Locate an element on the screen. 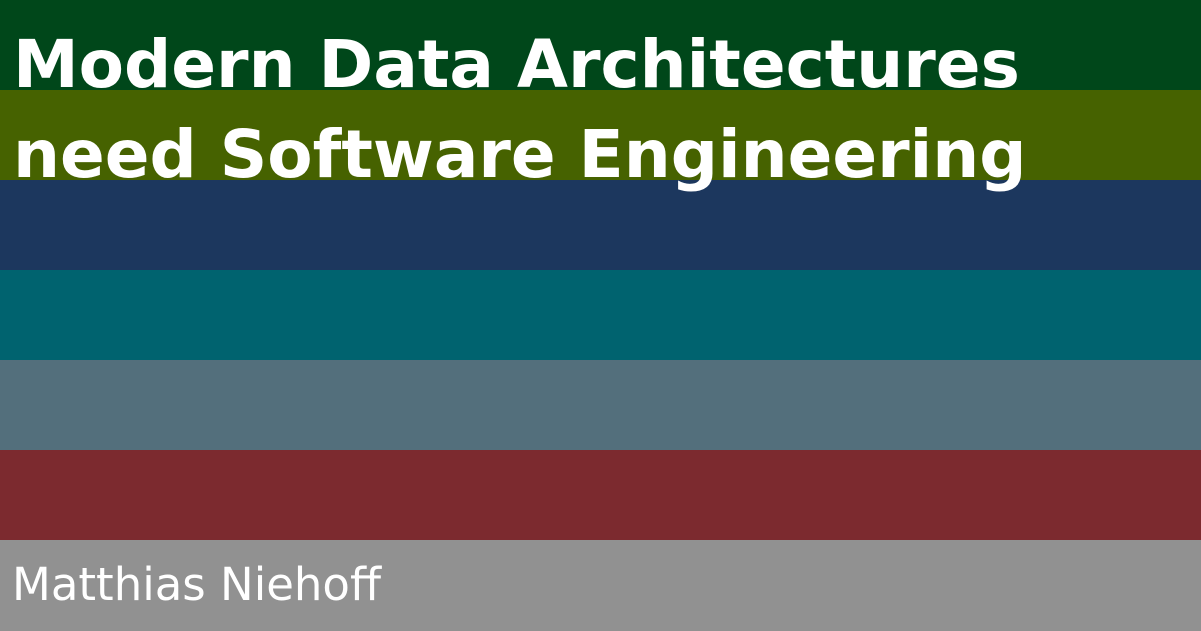 The width and height of the screenshot is (1201, 631). stripe-teal is located at coordinates (600, 315).